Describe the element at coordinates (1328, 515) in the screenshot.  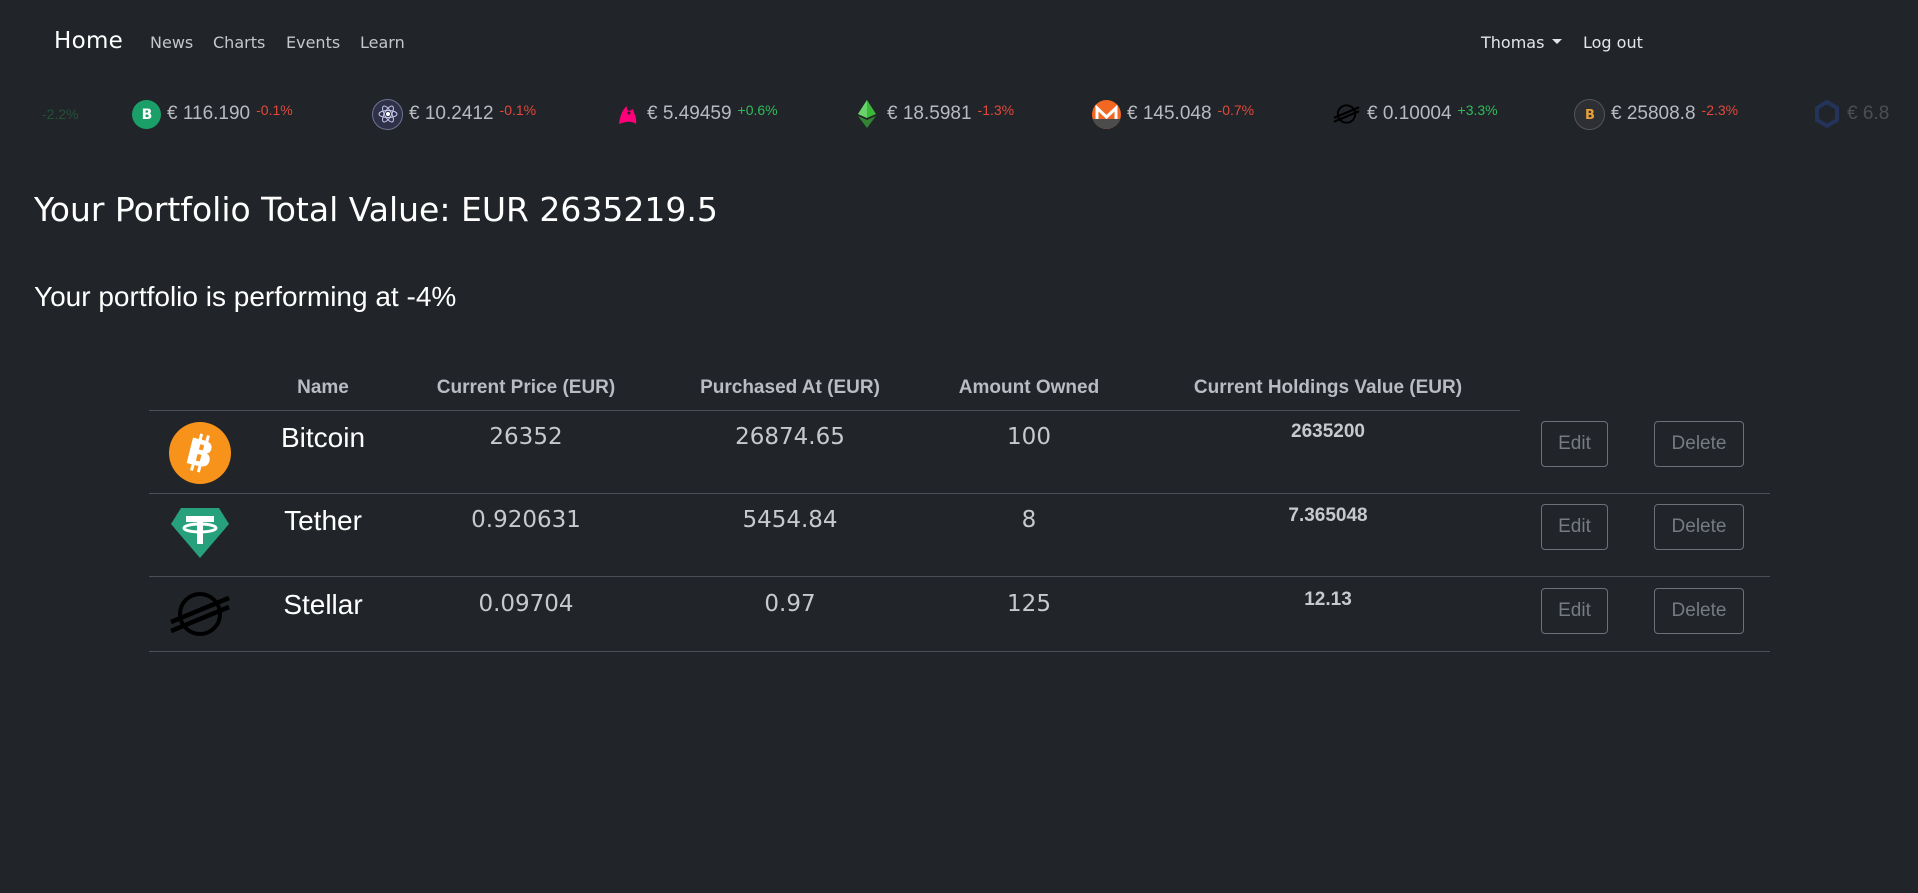
I see `holdings-value: 7.365048` at that location.